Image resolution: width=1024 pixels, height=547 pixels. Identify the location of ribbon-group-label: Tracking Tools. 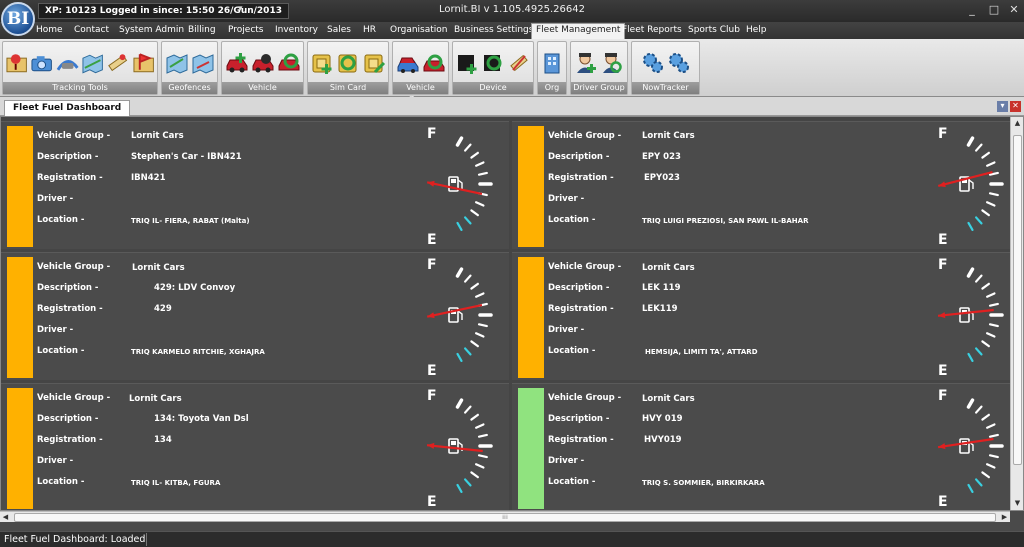
(80, 88).